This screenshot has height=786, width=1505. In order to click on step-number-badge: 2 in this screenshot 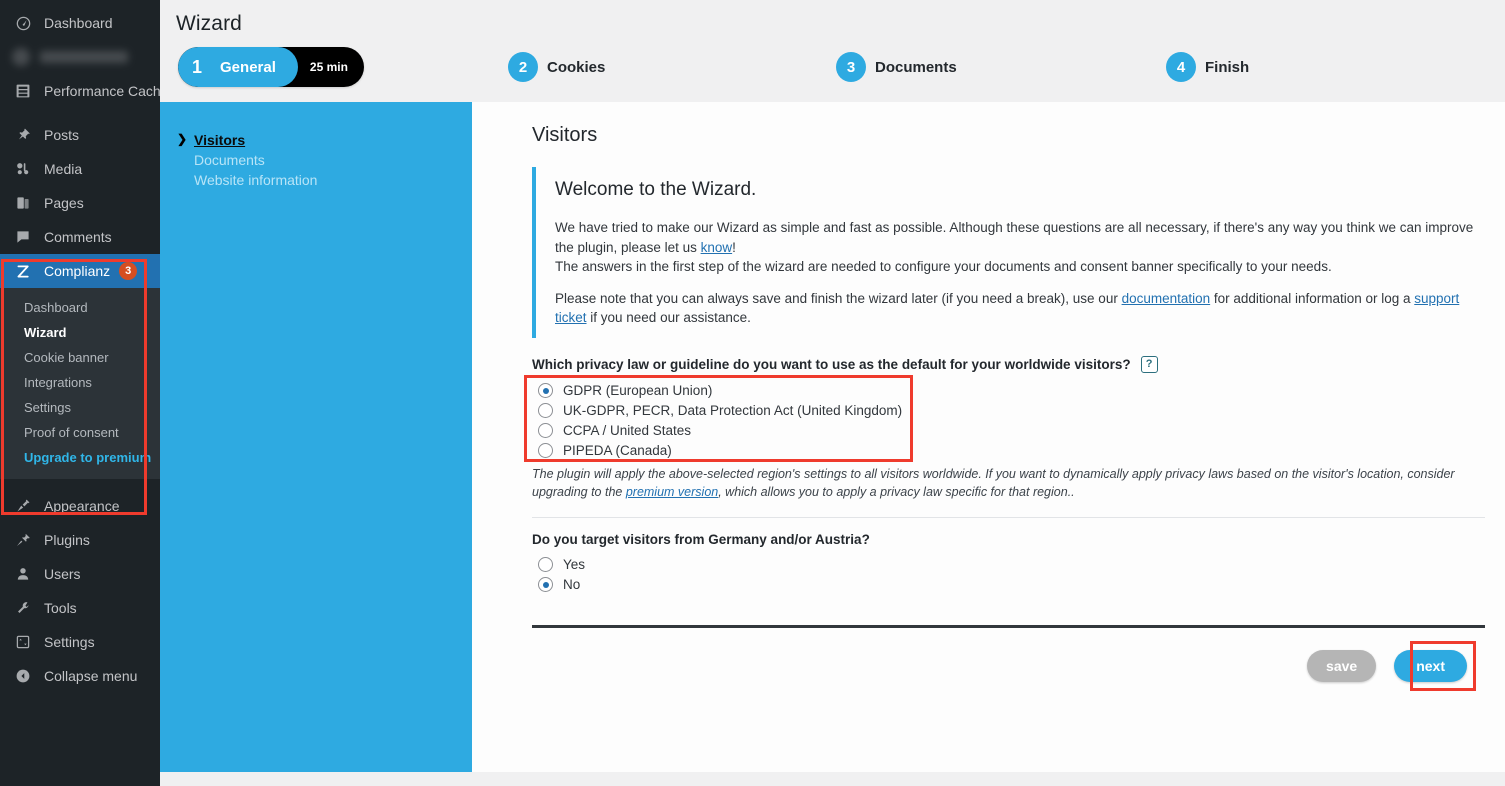, I will do `click(523, 67)`.